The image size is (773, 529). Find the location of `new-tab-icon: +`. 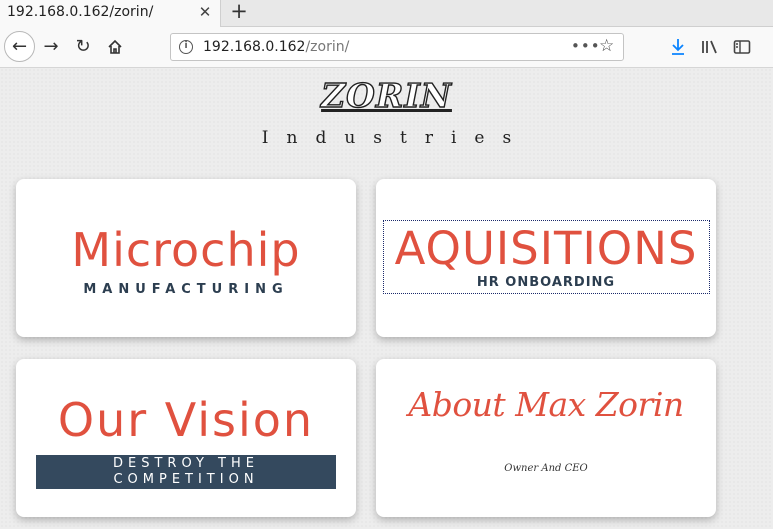

new-tab-icon: + is located at coordinates (239, 12).